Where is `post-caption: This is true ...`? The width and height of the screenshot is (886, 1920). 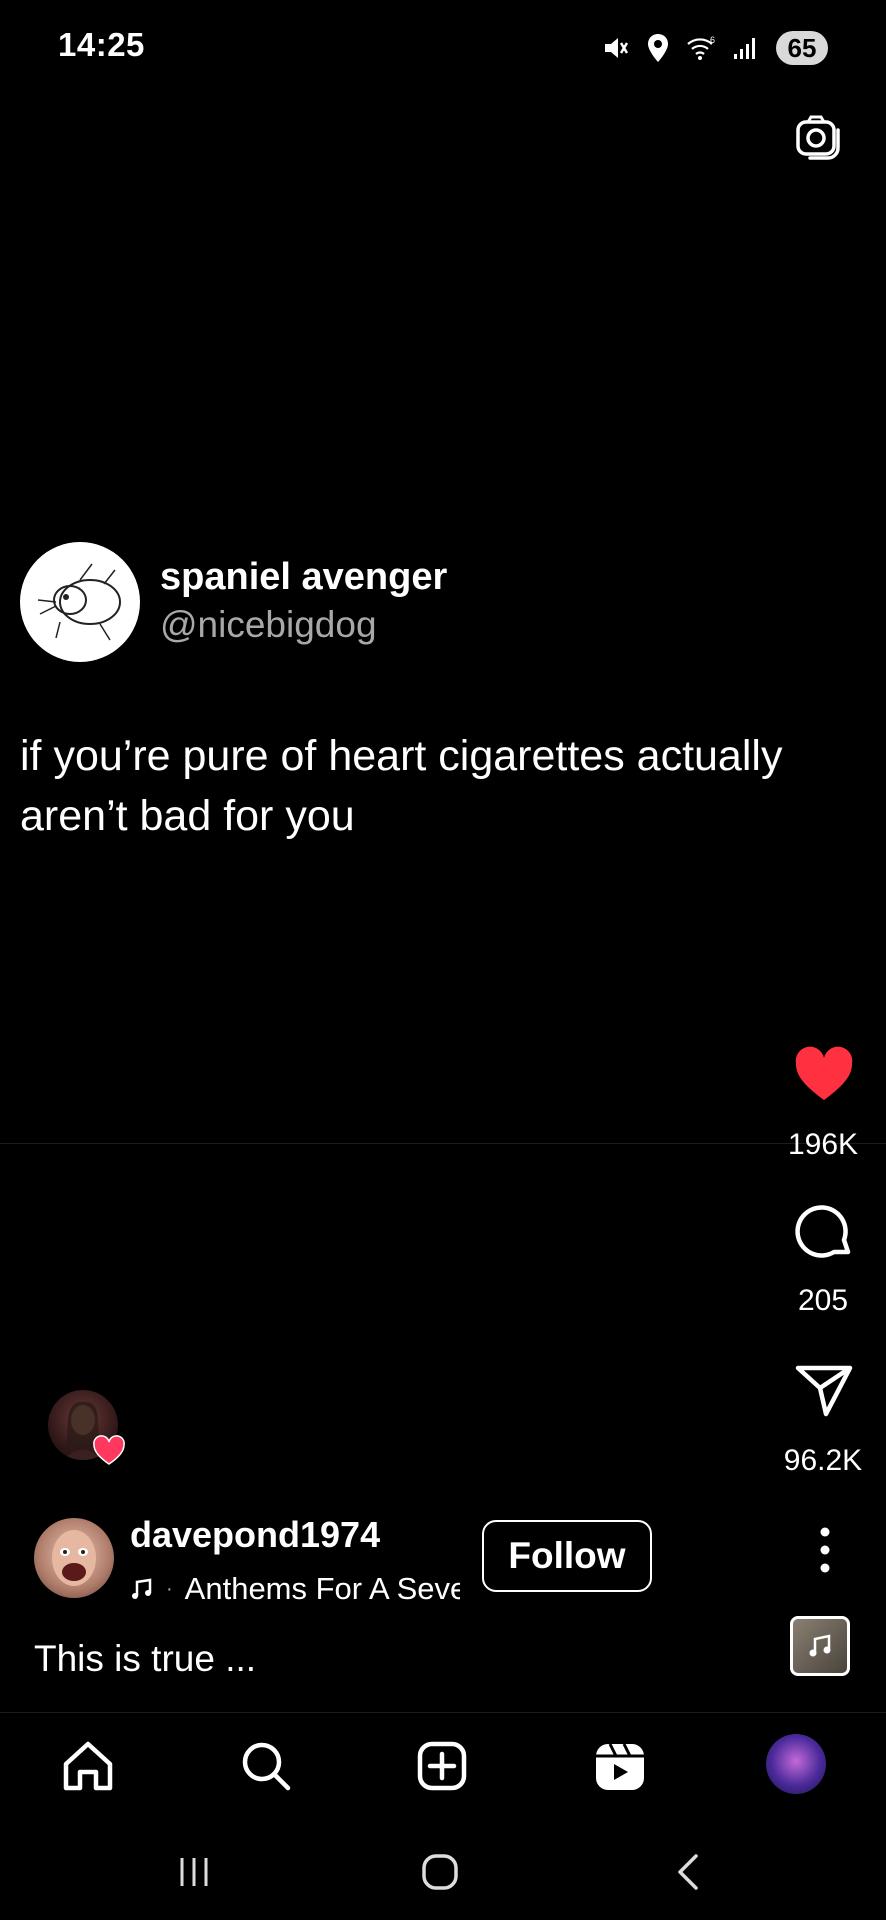
post-caption: This is true ... is located at coordinates (145, 1659).